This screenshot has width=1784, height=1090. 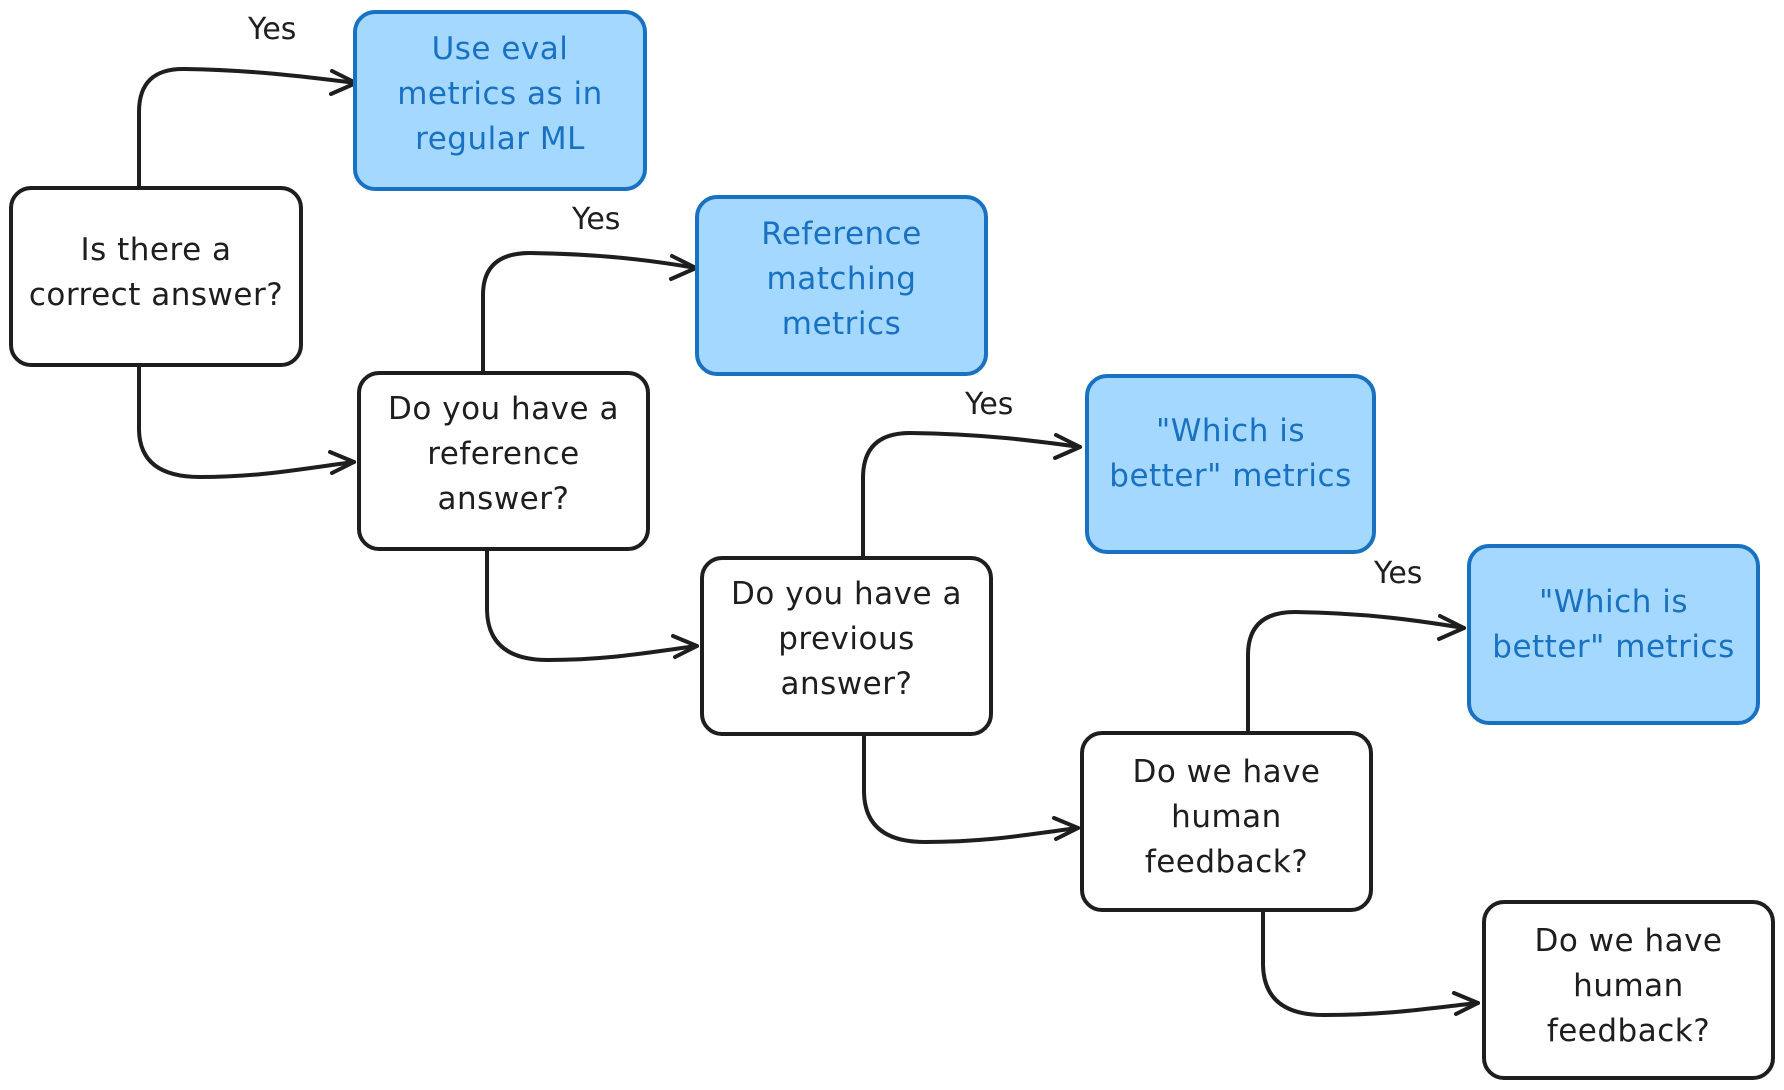 I want to click on question-node-human-feedback-final: Do we have human feedback?, so click(x=1628, y=990).